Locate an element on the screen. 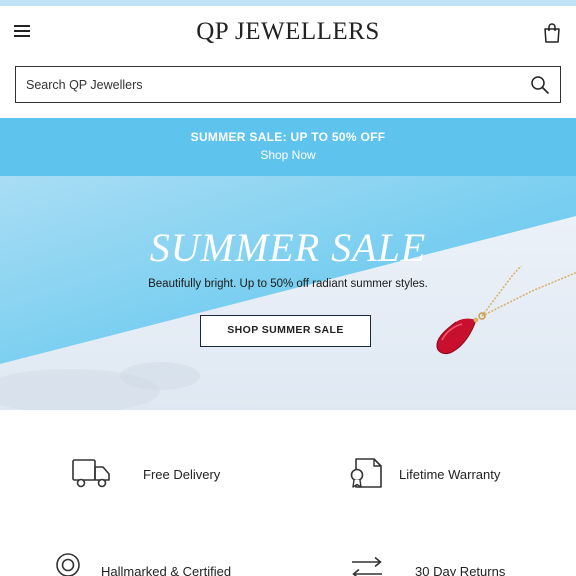 This screenshot has width=576, height=576. site-logo: QP JEWELLERS is located at coordinates (288, 32).